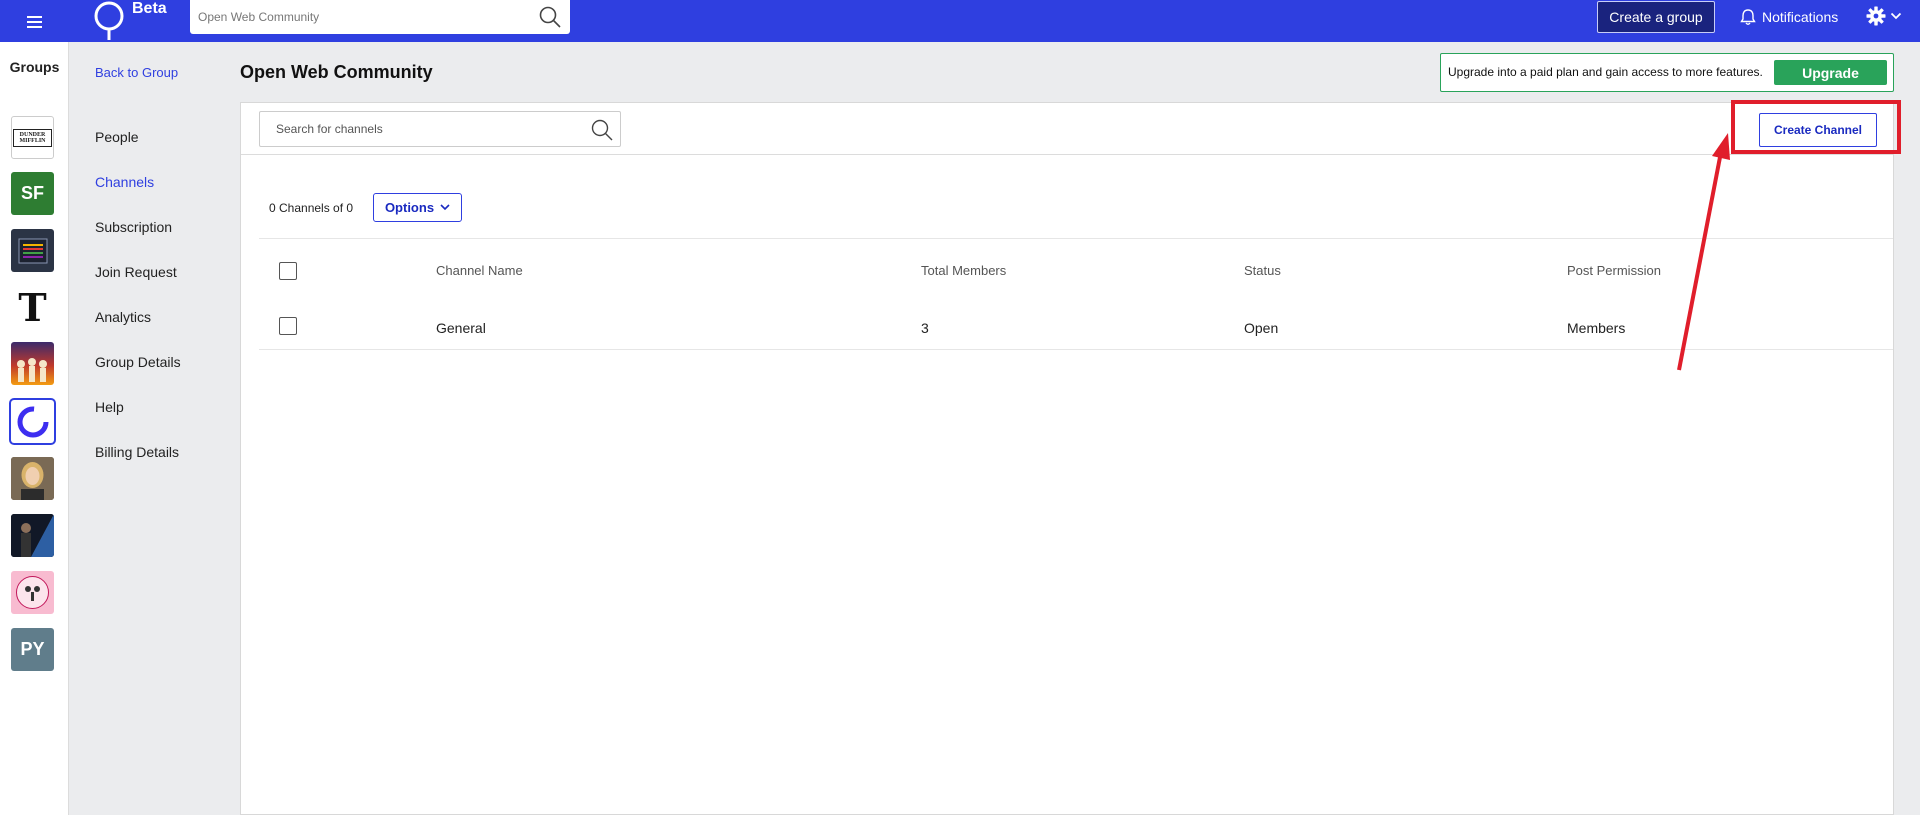  Describe the element at coordinates (1076, 238) in the screenshot. I see `divider` at that location.